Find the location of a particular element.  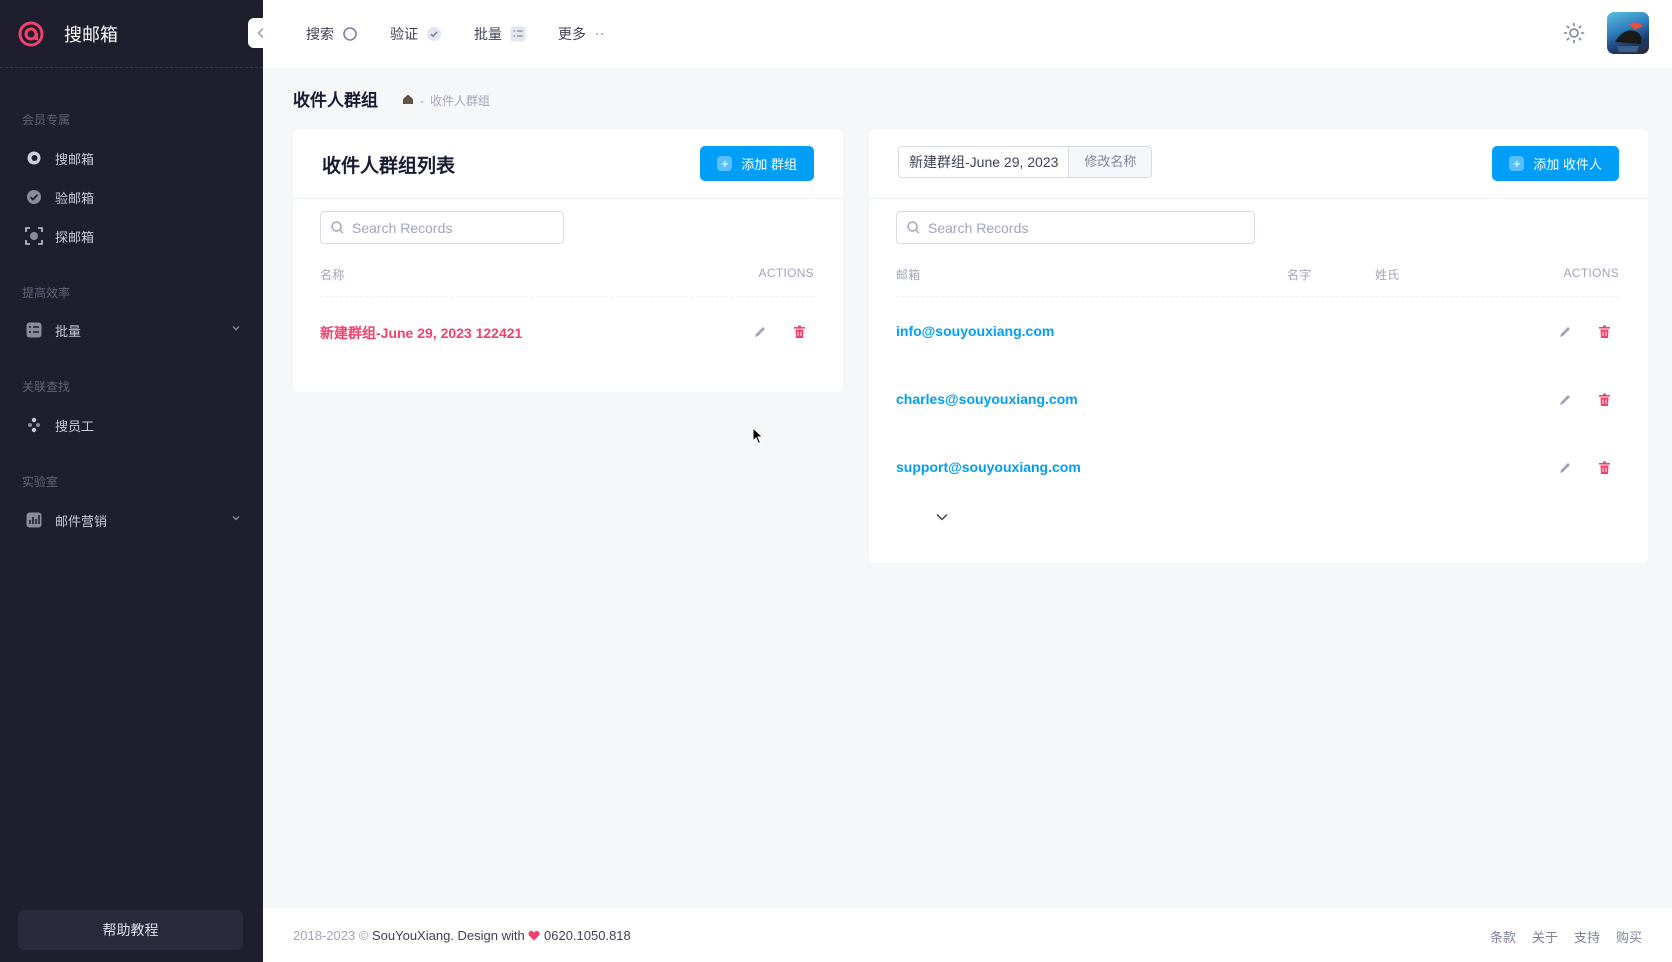

sidebar-item-label: 搜邮箱 is located at coordinates (75, 159).